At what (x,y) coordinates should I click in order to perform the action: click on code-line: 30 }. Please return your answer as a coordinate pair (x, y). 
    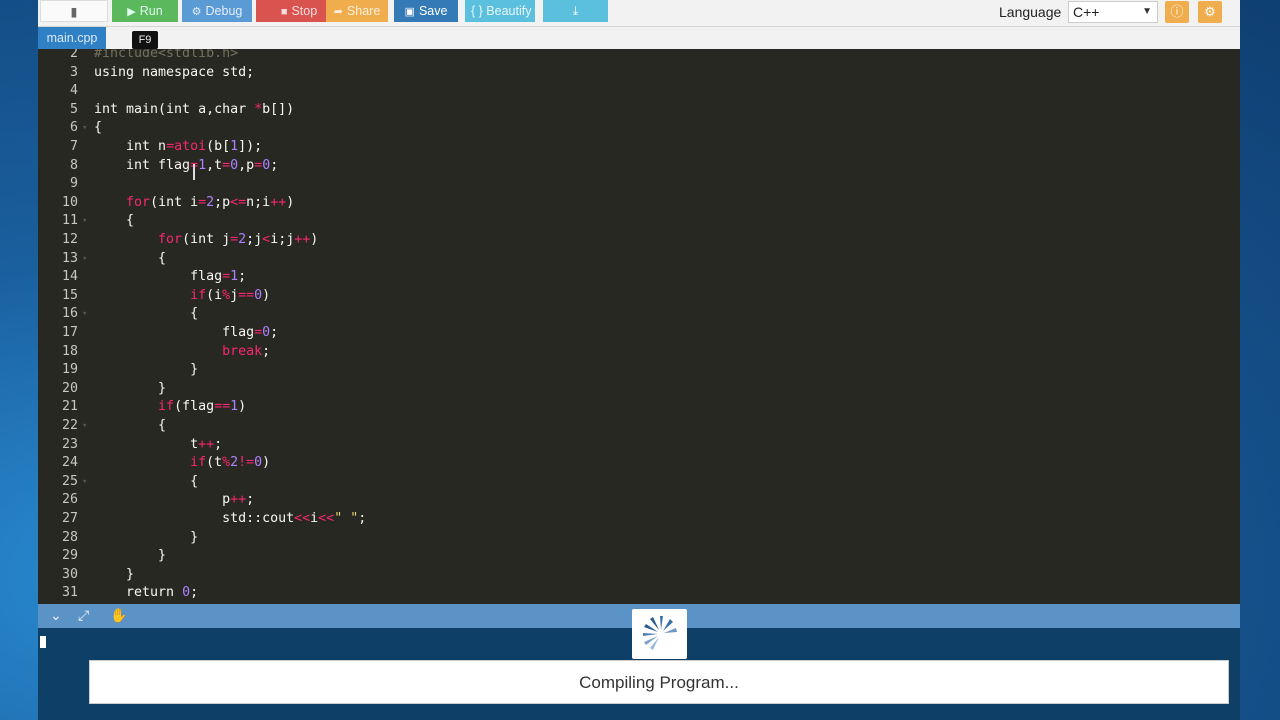
    Looking at the image, I should click on (639, 575).